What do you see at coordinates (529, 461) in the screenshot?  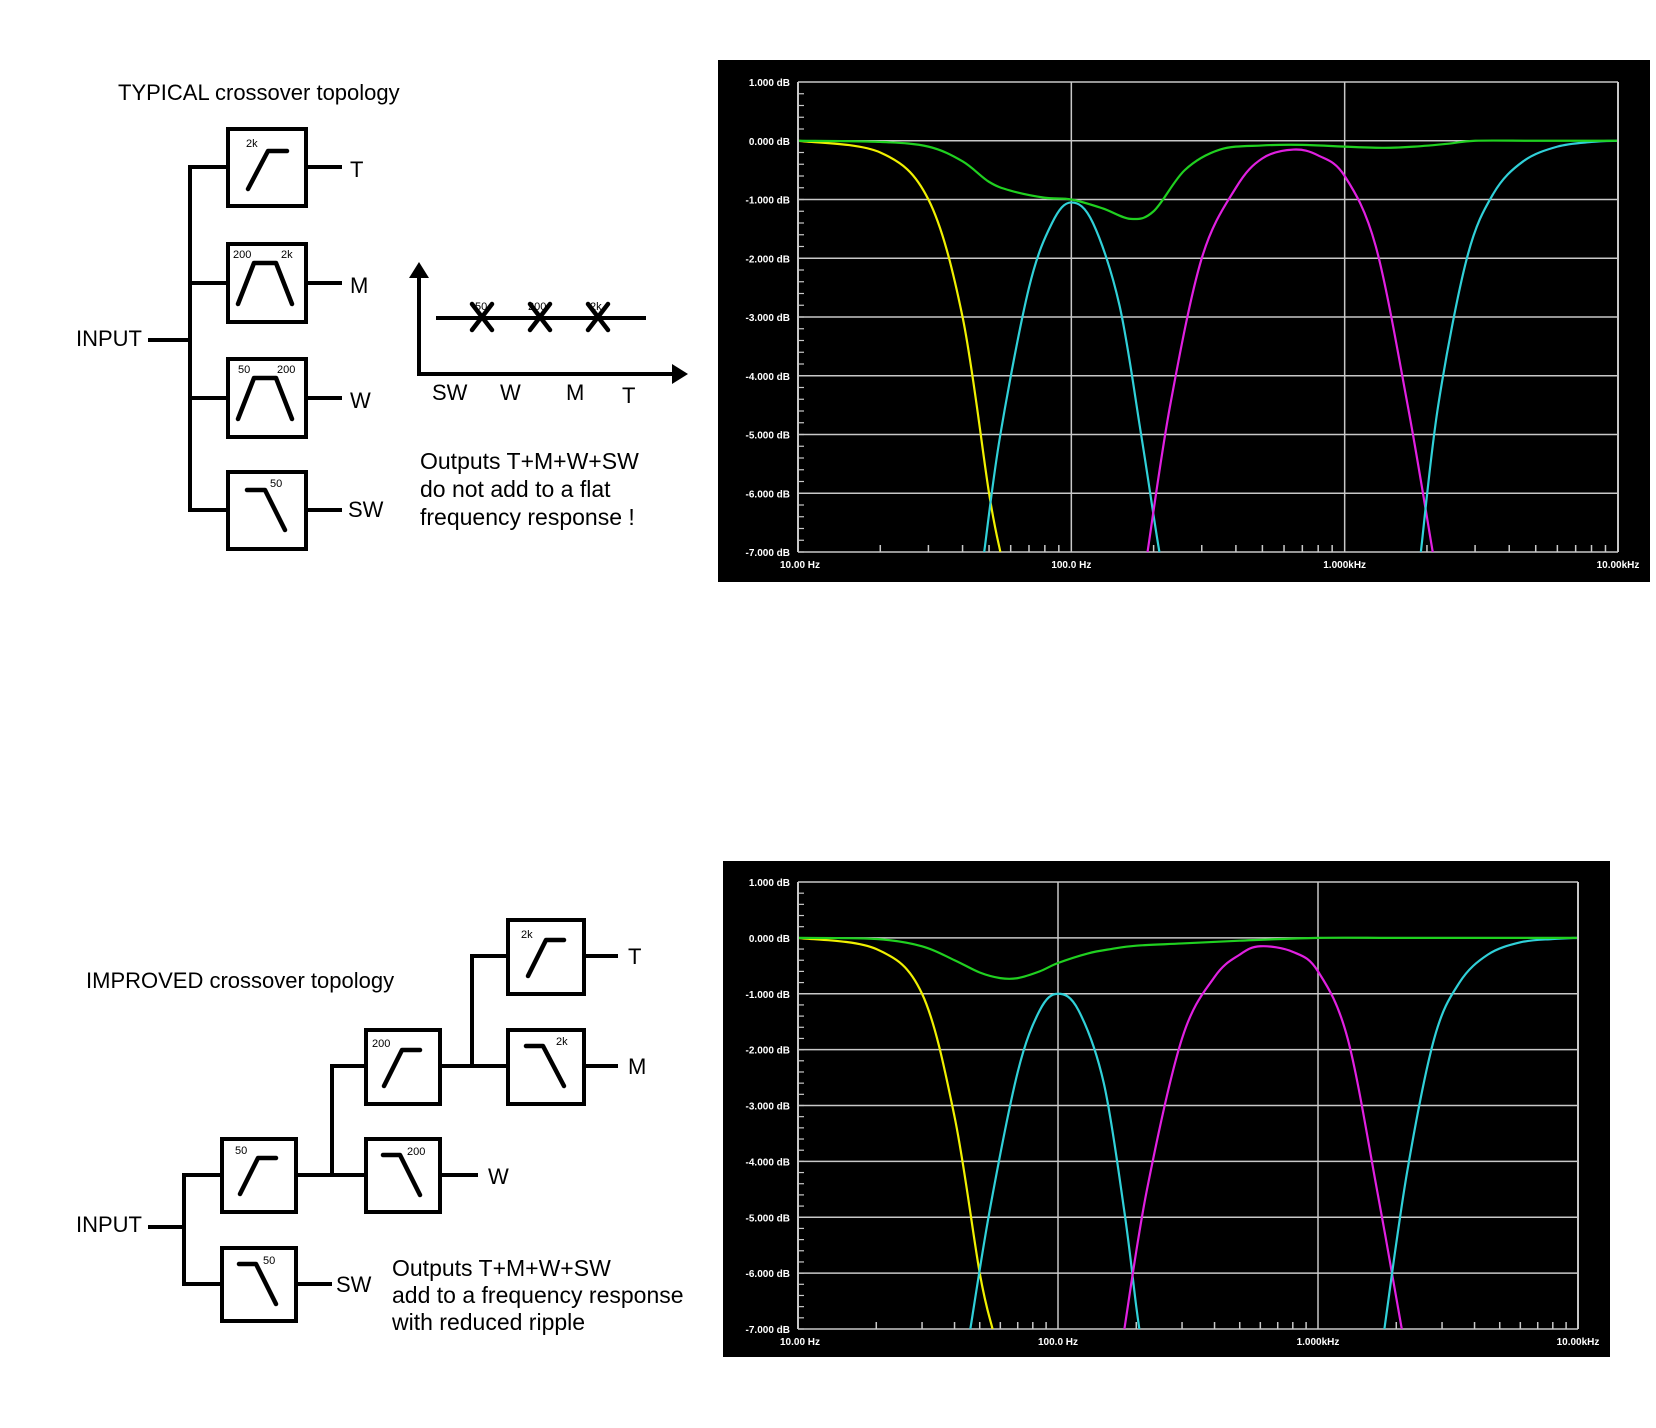 I see `typical-note-line-1: Outputs T+M+W+SW` at bounding box center [529, 461].